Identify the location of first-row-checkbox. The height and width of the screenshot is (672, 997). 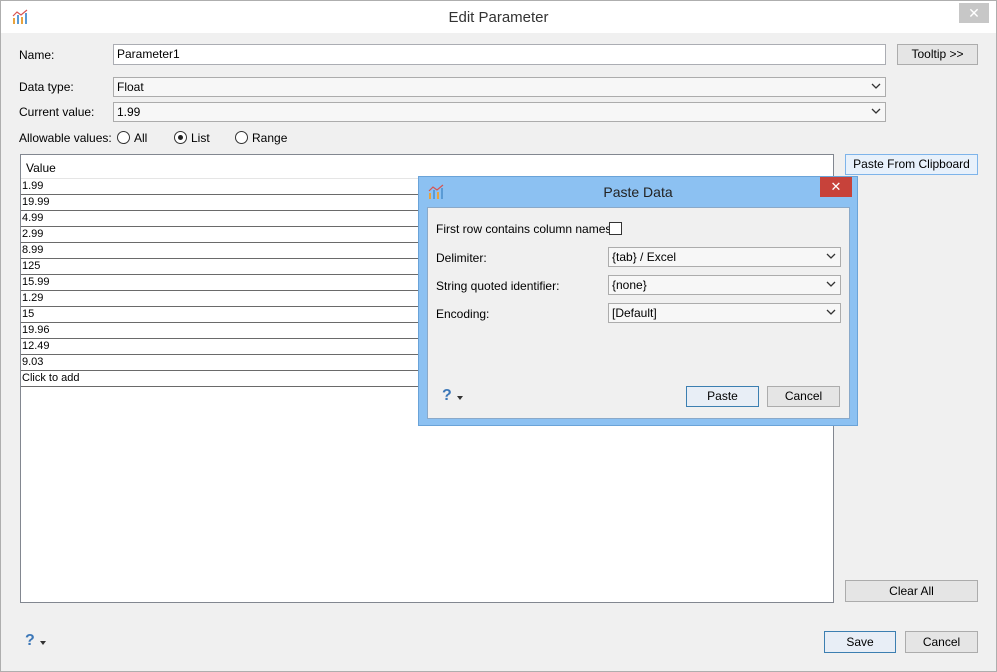
(615, 228).